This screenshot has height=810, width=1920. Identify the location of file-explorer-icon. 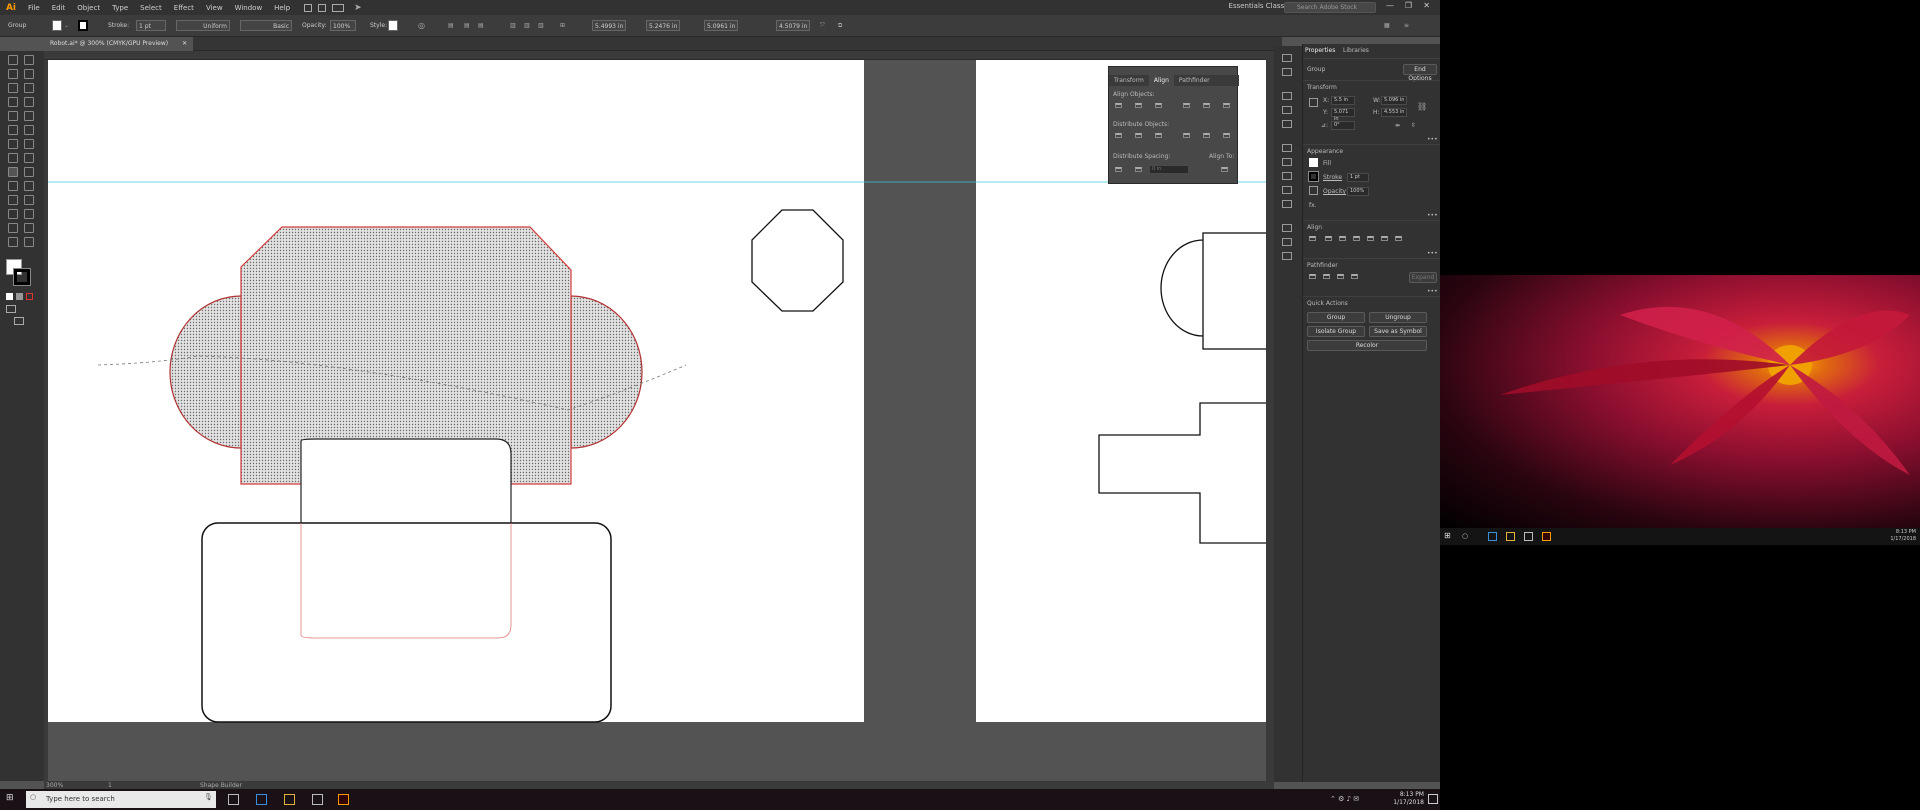
(289, 799).